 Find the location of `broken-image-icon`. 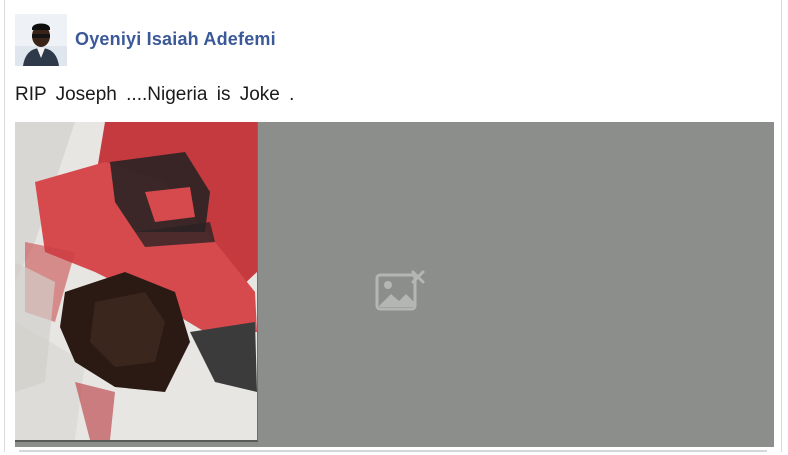

broken-image-icon is located at coordinates (400, 290).